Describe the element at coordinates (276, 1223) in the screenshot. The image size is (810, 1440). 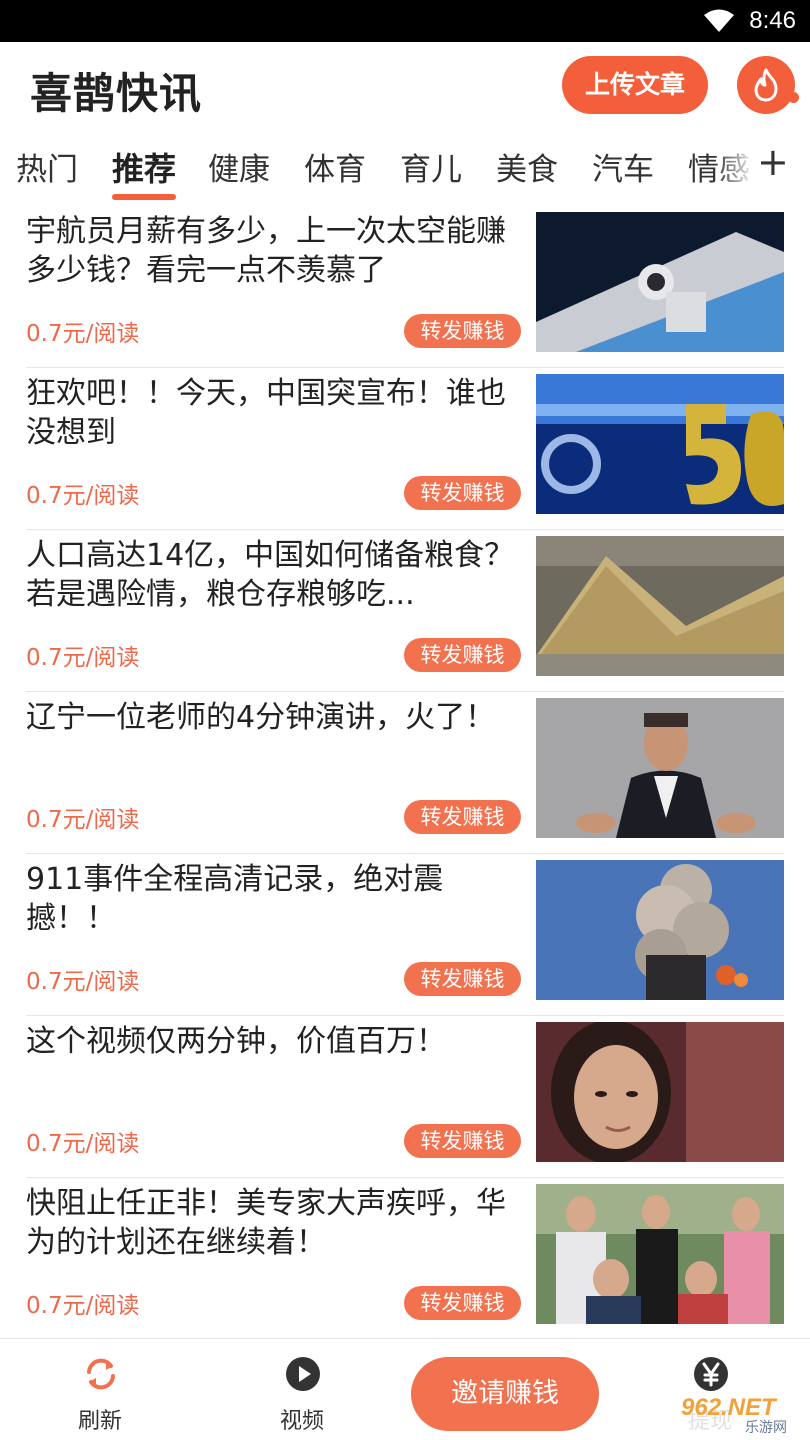
I see `article-title: 快阻止任正非！美专家大声疾呼，华为的计划还在继续着！` at that location.